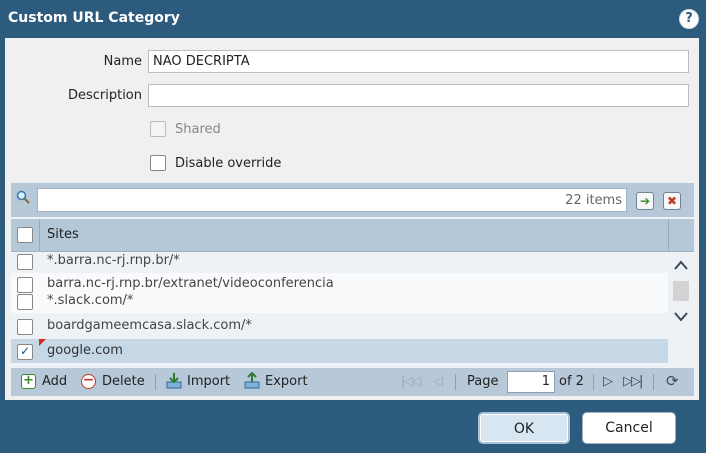 This screenshot has height=453, width=706. I want to click on name-label: Name, so click(122, 61).